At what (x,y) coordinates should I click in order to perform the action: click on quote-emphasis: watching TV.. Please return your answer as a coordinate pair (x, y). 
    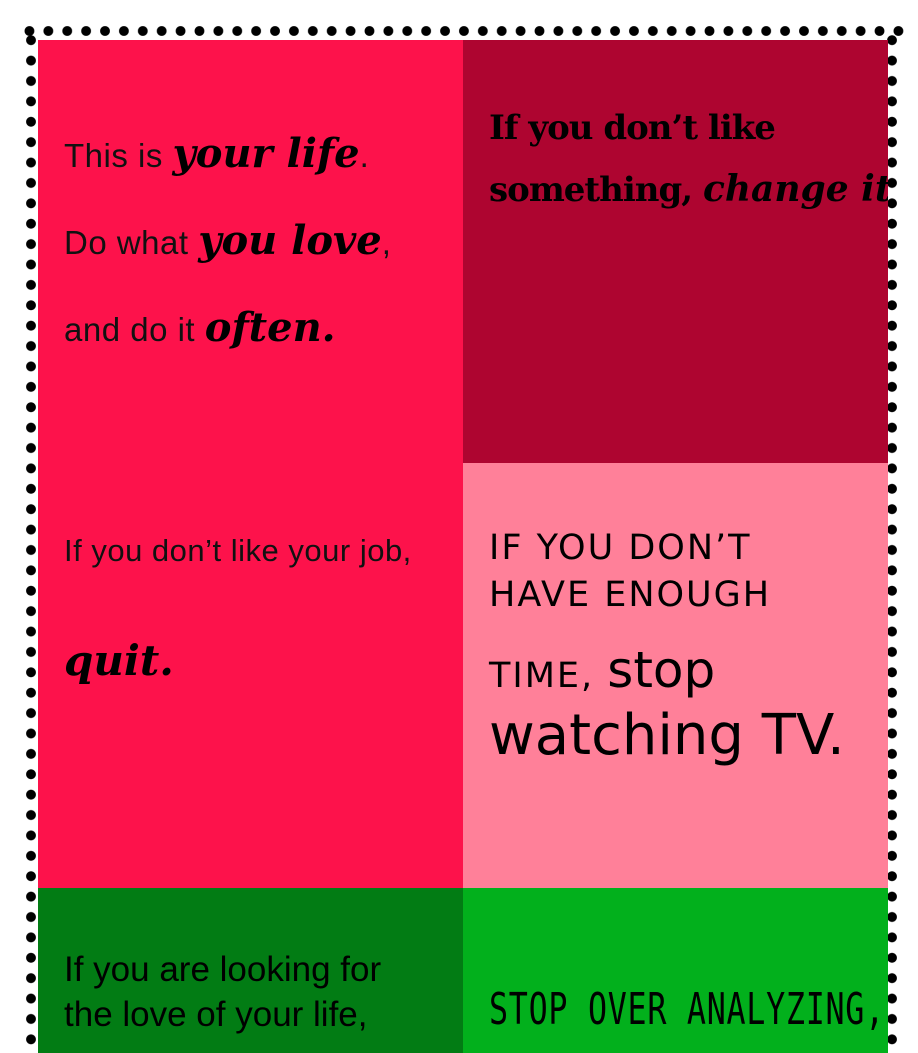
    Looking at the image, I should click on (667, 735).